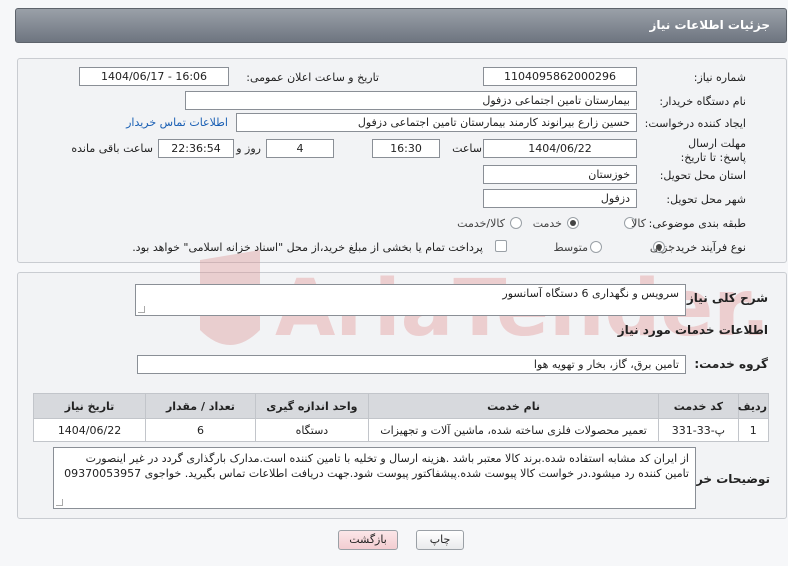 This screenshot has width=788, height=566. I want to click on province-field: خوزستان, so click(560, 174).